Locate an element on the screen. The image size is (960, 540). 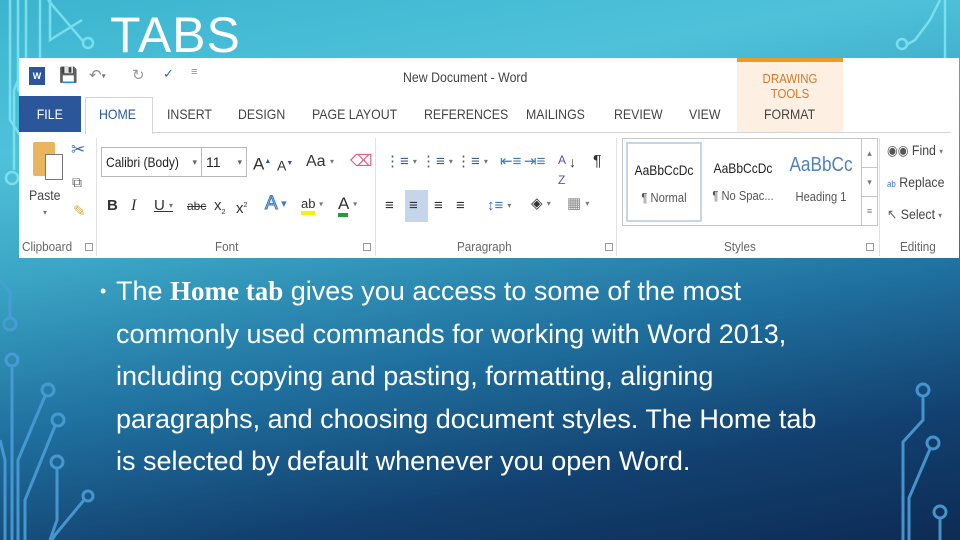
tab-page-layout: PAGE LAYOUT is located at coordinates (354, 114).